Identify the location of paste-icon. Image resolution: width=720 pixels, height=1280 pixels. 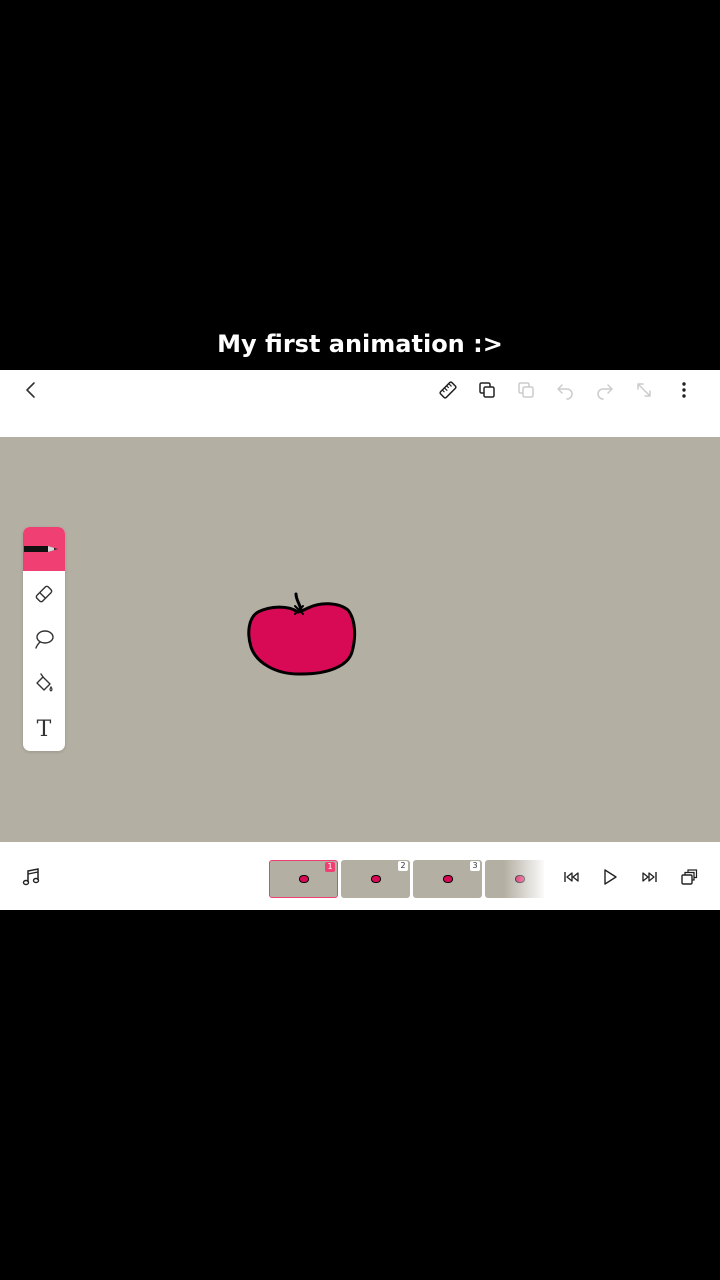
(526, 390).